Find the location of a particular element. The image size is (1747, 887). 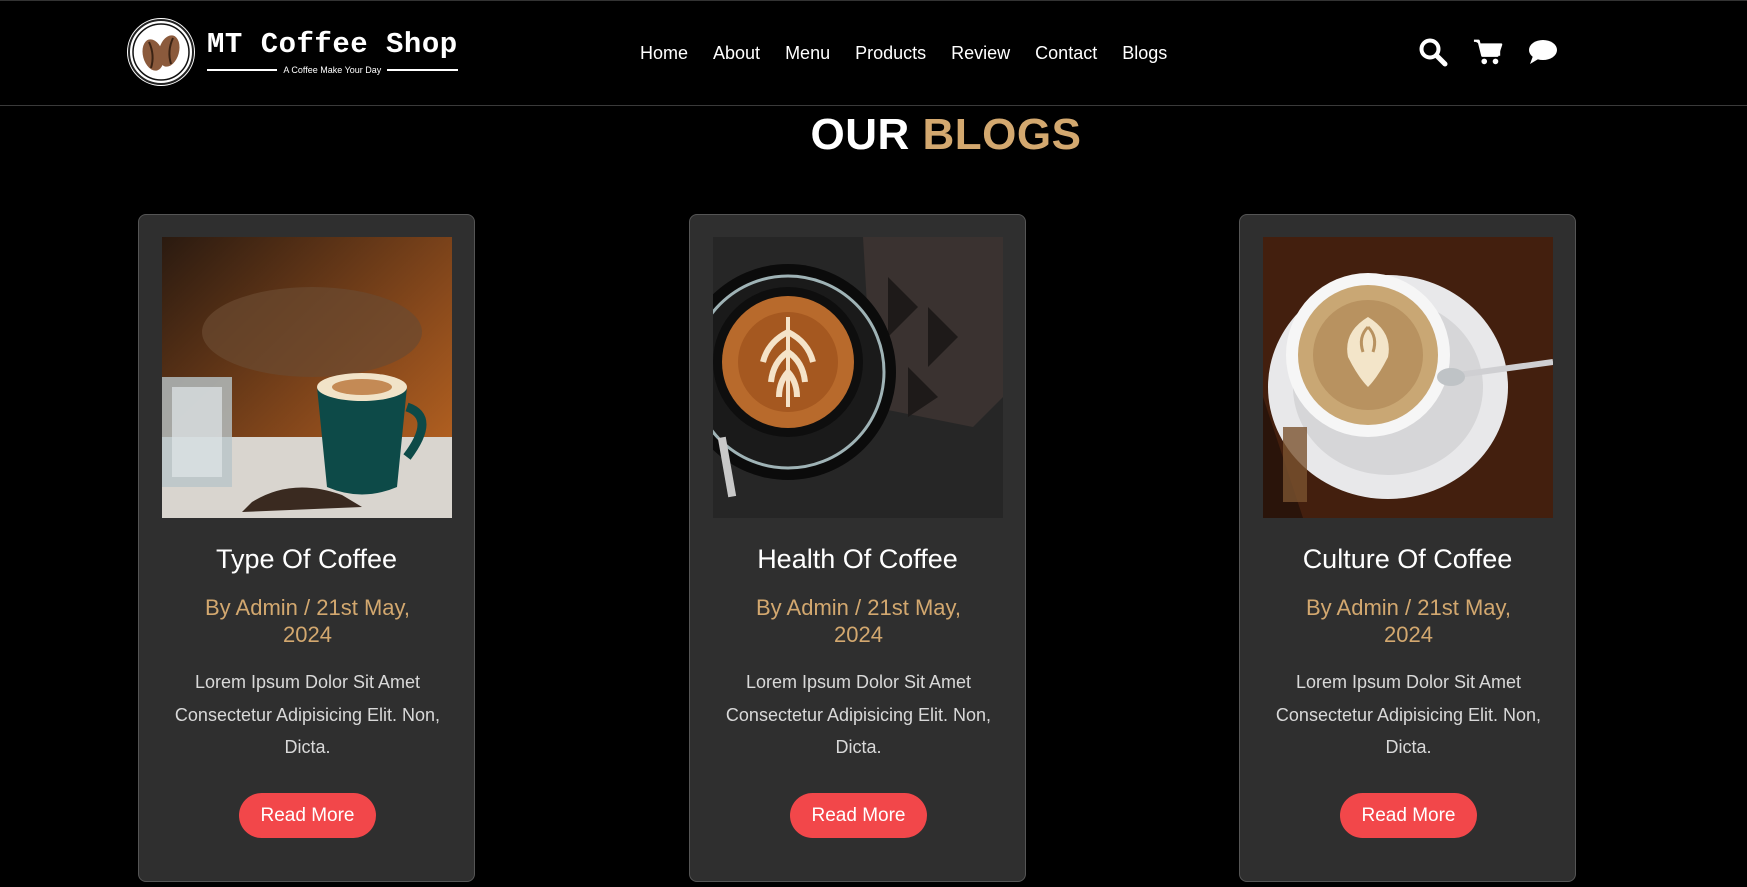

nav-item-products: Products is located at coordinates (890, 53).